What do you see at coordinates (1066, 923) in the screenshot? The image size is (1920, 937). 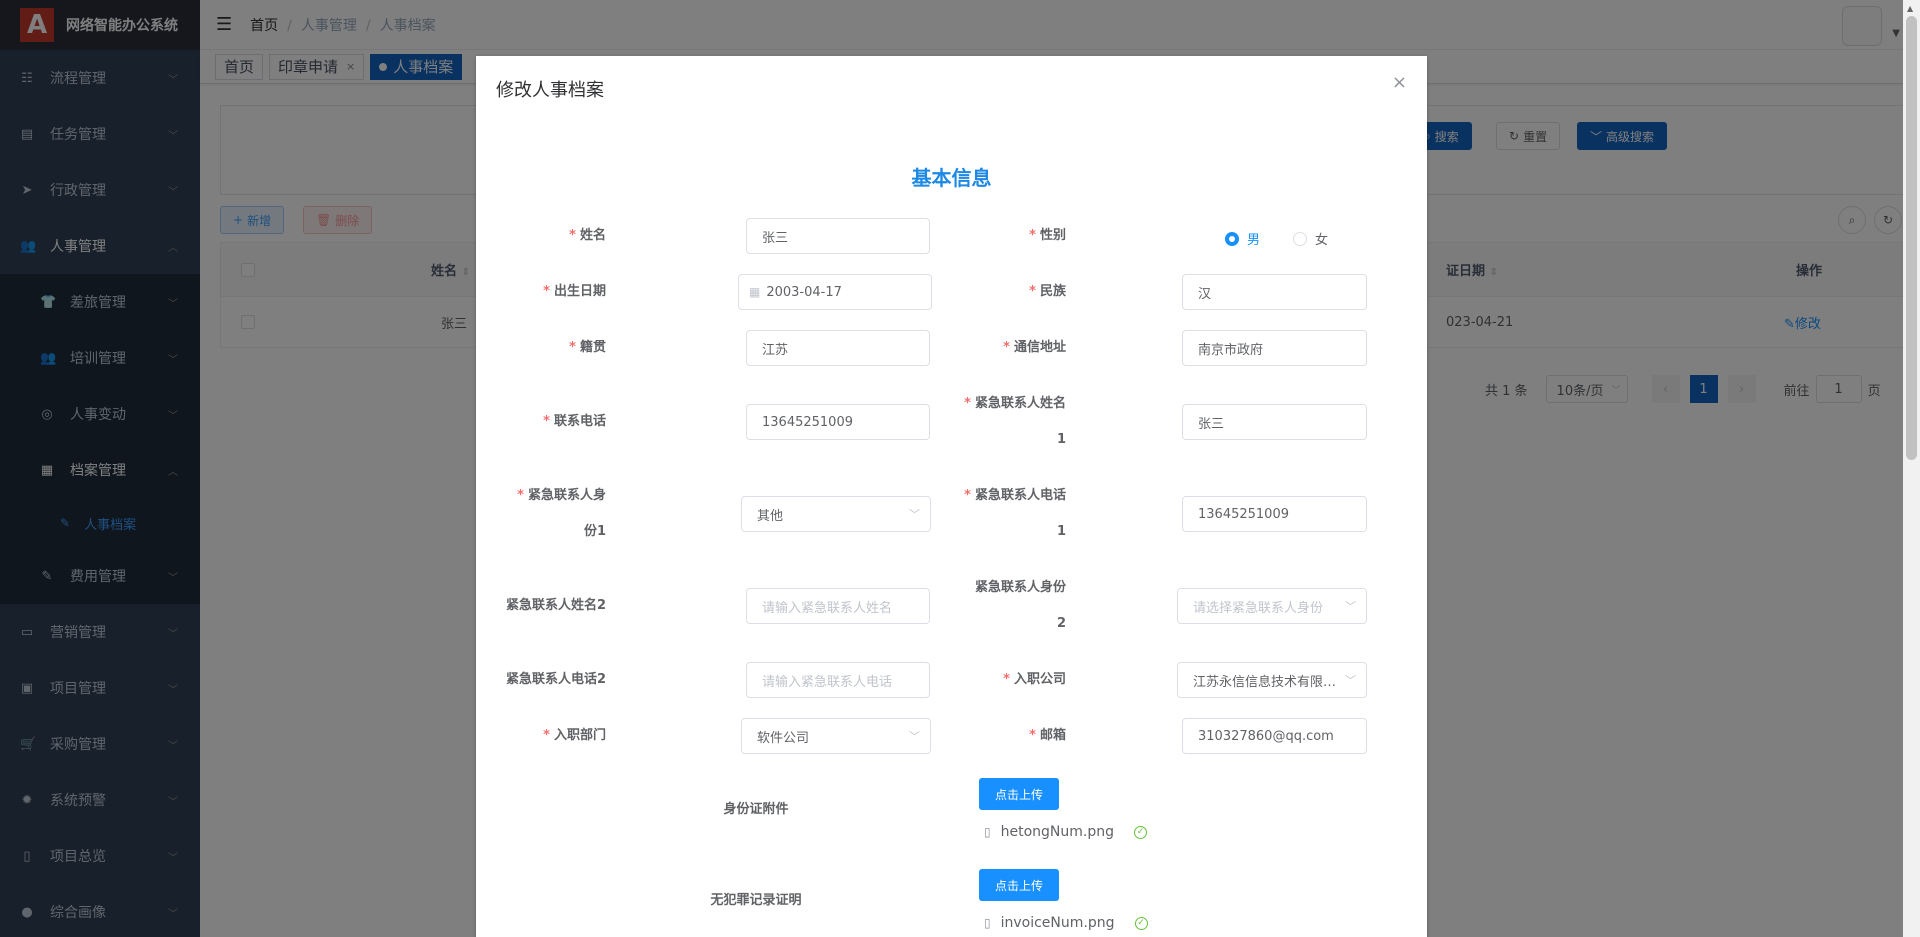 I see `crime-file-item: ▯ invoiceNum.png ✓` at bounding box center [1066, 923].